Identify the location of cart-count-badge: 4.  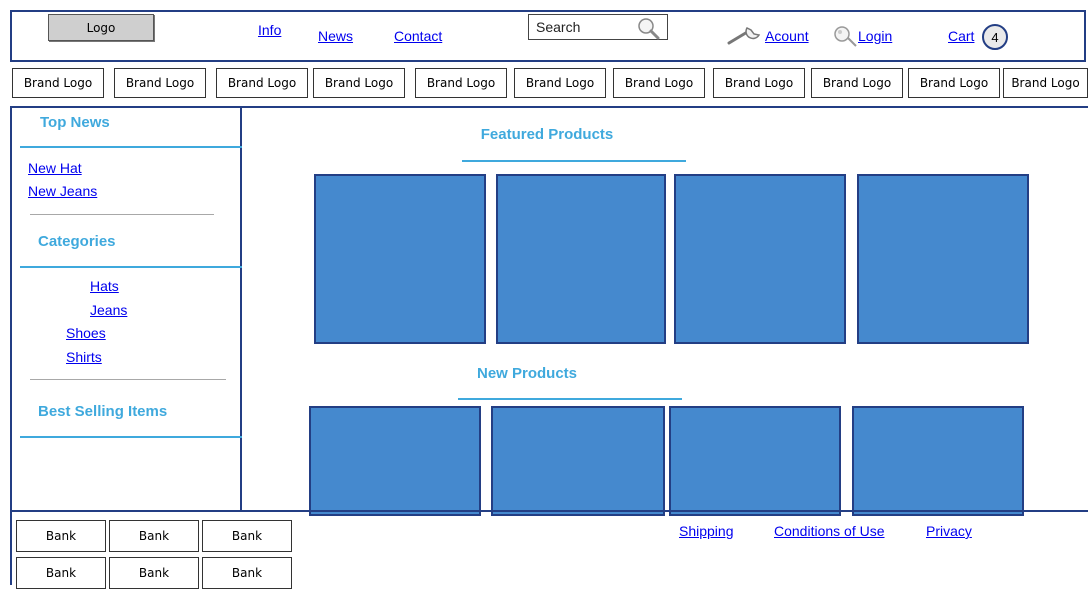
(995, 37).